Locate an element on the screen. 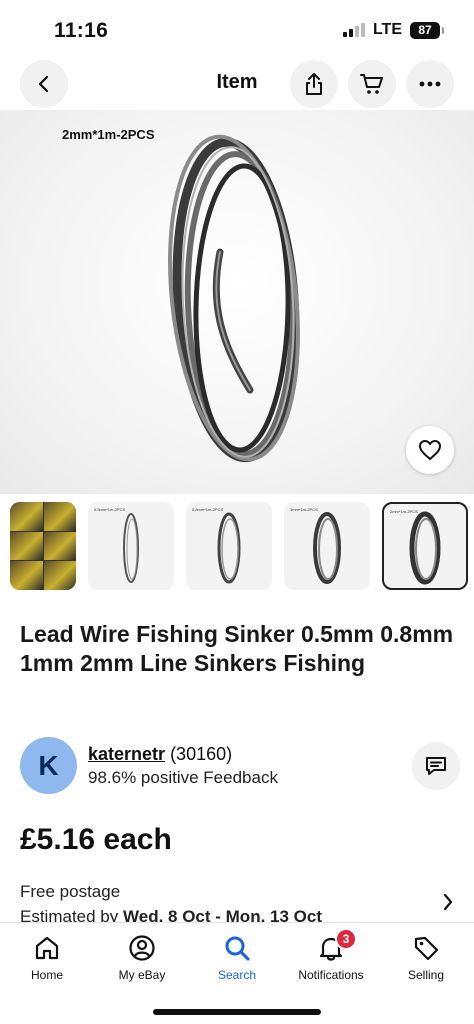 The width and height of the screenshot is (474, 1024). battery-level: 87 is located at coordinates (425, 30).